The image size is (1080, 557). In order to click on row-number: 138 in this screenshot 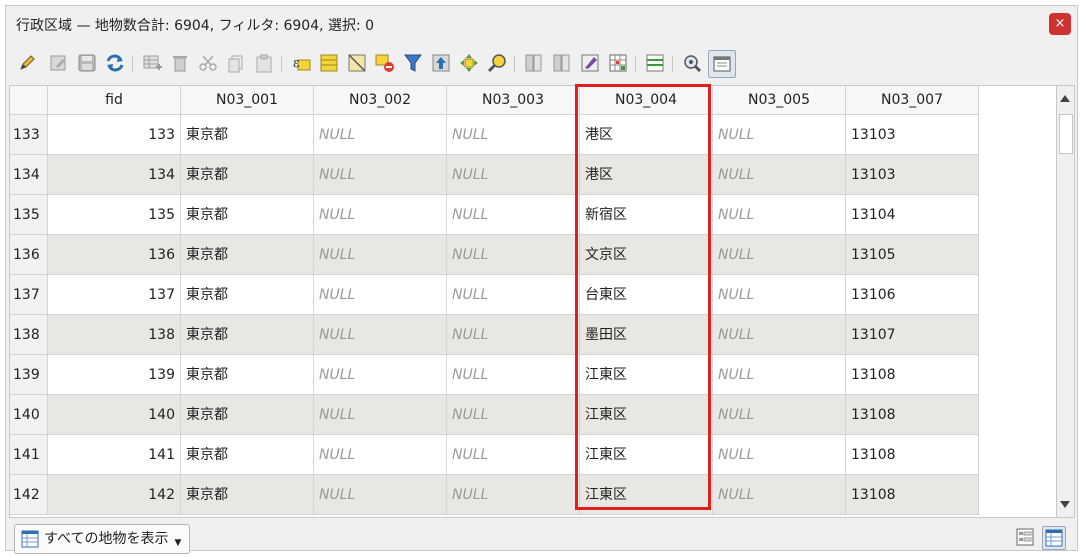, I will do `click(29, 335)`.